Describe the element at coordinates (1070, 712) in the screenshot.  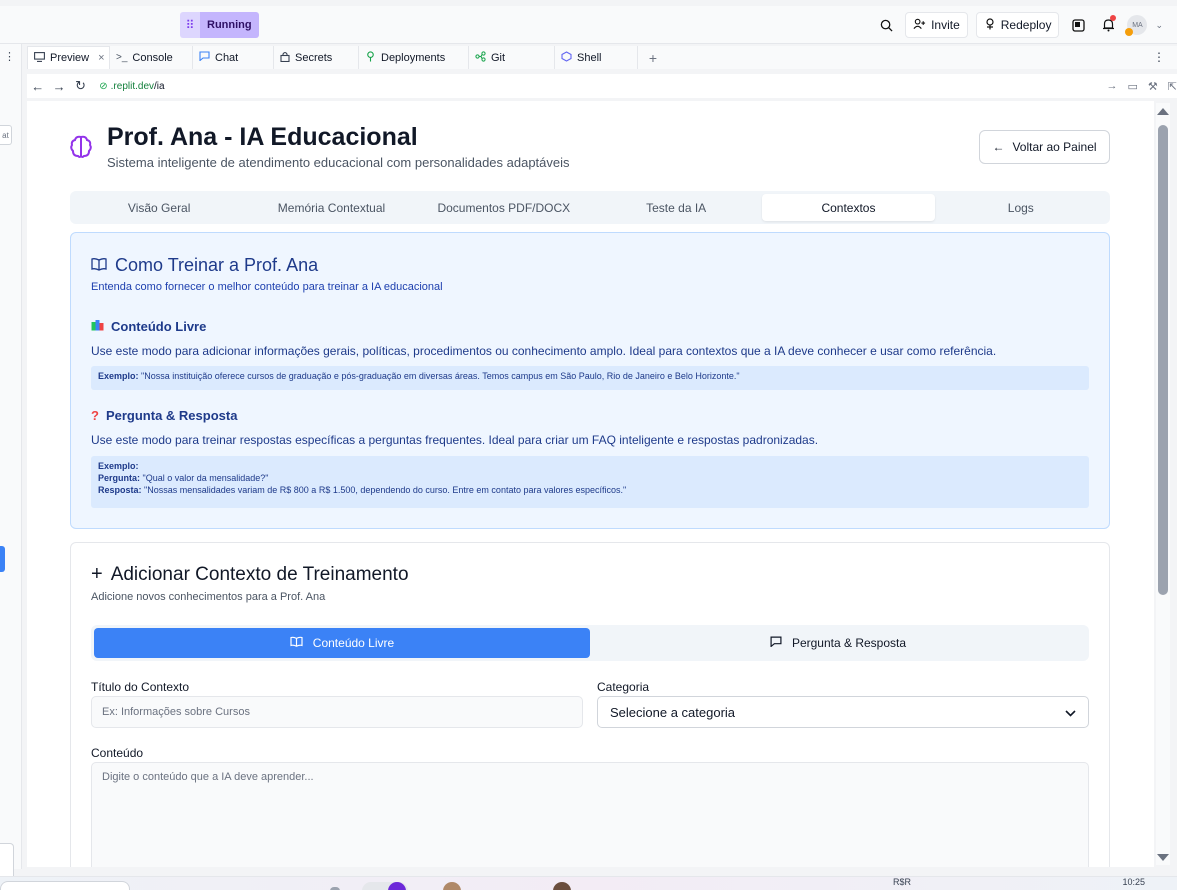
I see `chevron-down-icon` at that location.